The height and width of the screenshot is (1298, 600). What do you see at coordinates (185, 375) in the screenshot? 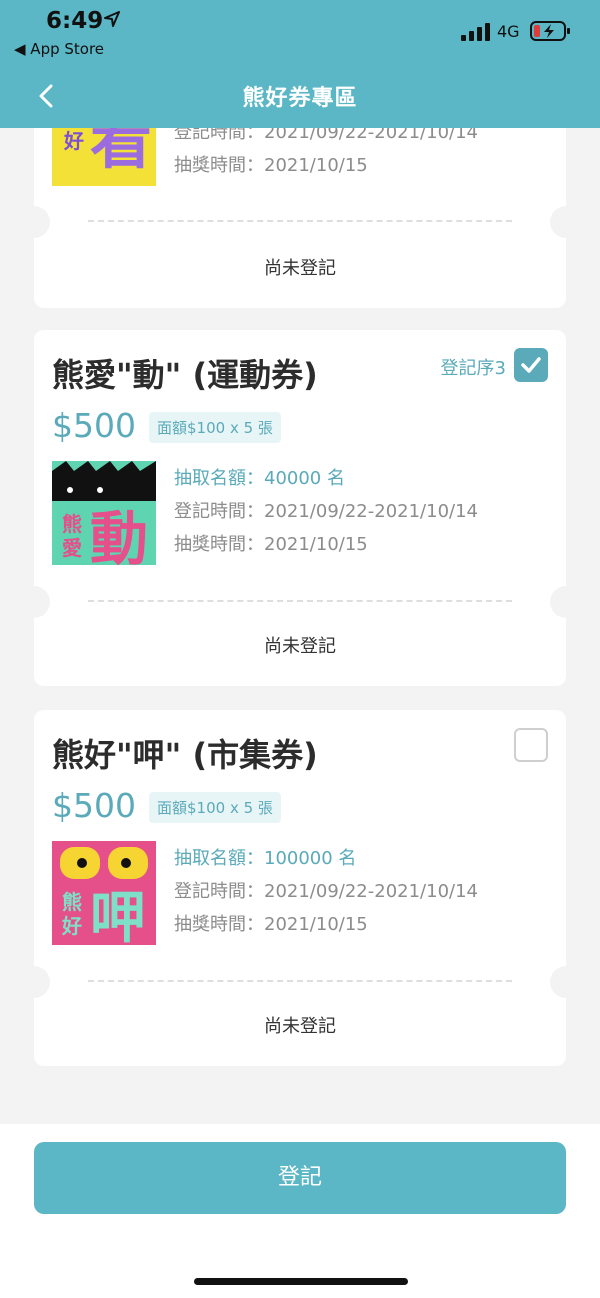
I see `voucher-title: 熊愛"動" (運動券)` at bounding box center [185, 375].